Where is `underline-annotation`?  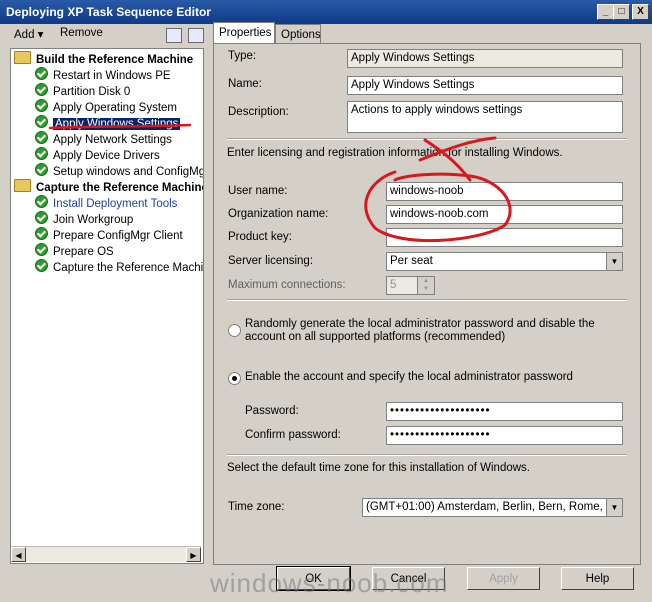
underline-annotation is located at coordinates (120, 126).